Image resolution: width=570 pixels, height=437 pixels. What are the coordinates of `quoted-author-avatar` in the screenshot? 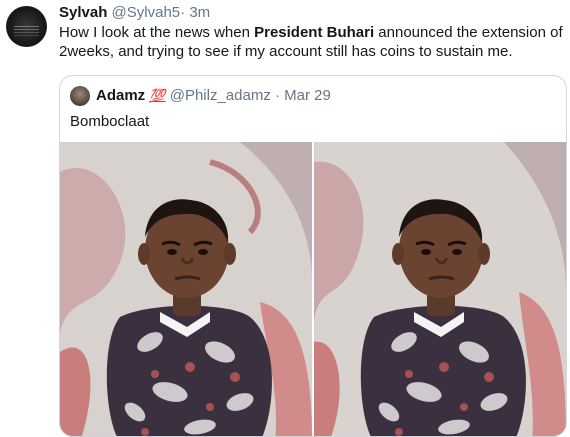 It's located at (80, 96).